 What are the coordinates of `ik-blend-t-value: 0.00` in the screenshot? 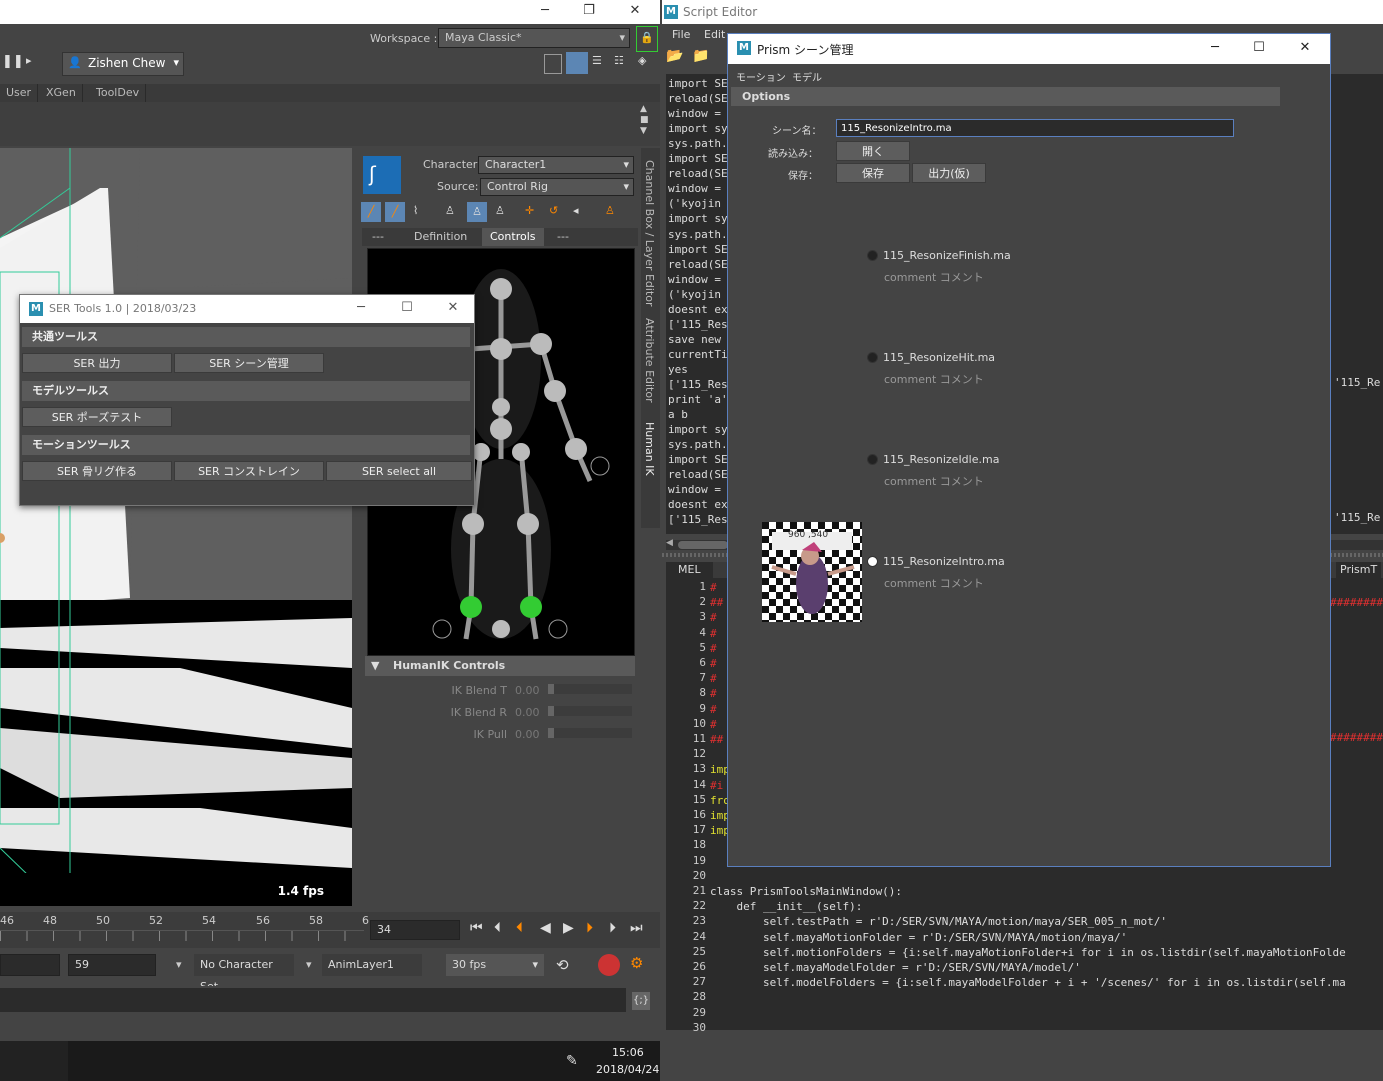 It's located at (527, 690).